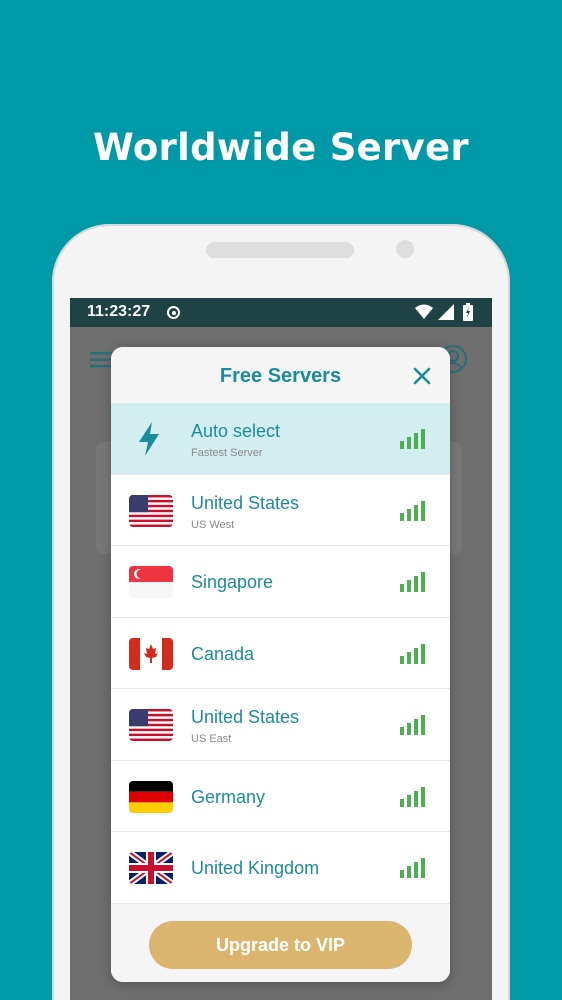  What do you see at coordinates (405, 249) in the screenshot?
I see `phone-camera` at bounding box center [405, 249].